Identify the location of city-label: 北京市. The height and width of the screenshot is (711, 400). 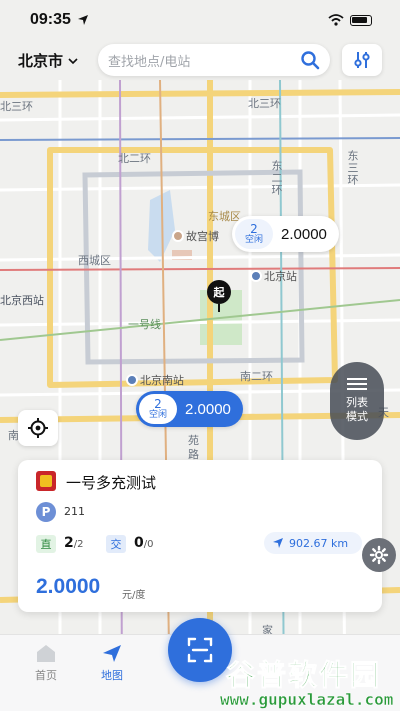
(41, 61).